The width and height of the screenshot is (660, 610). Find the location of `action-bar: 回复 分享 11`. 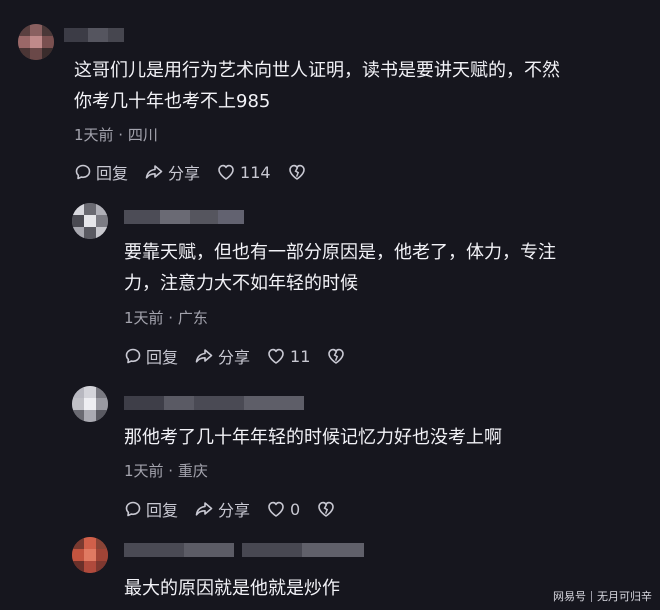

action-bar: 回复 分享 11 is located at coordinates (235, 356).